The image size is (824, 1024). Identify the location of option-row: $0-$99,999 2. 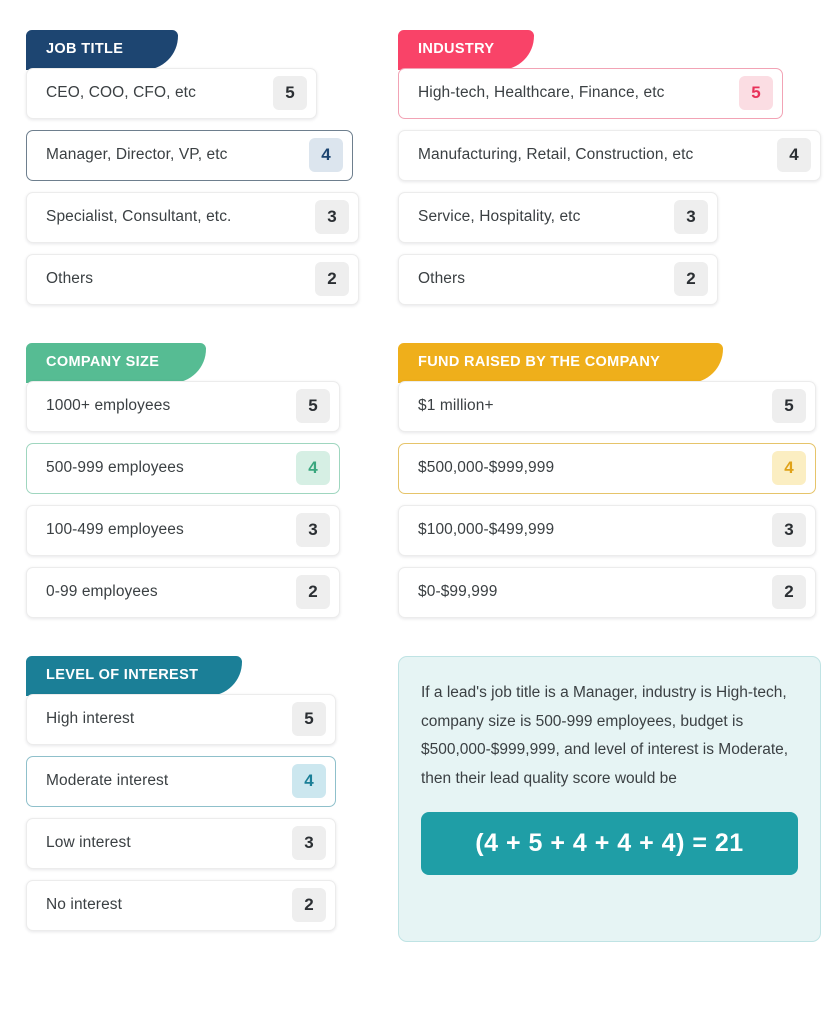
(607, 592).